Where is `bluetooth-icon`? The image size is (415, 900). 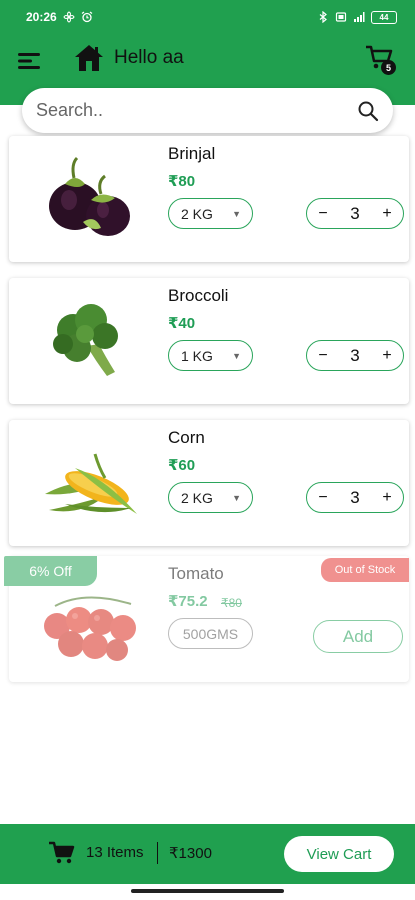 bluetooth-icon is located at coordinates (323, 17).